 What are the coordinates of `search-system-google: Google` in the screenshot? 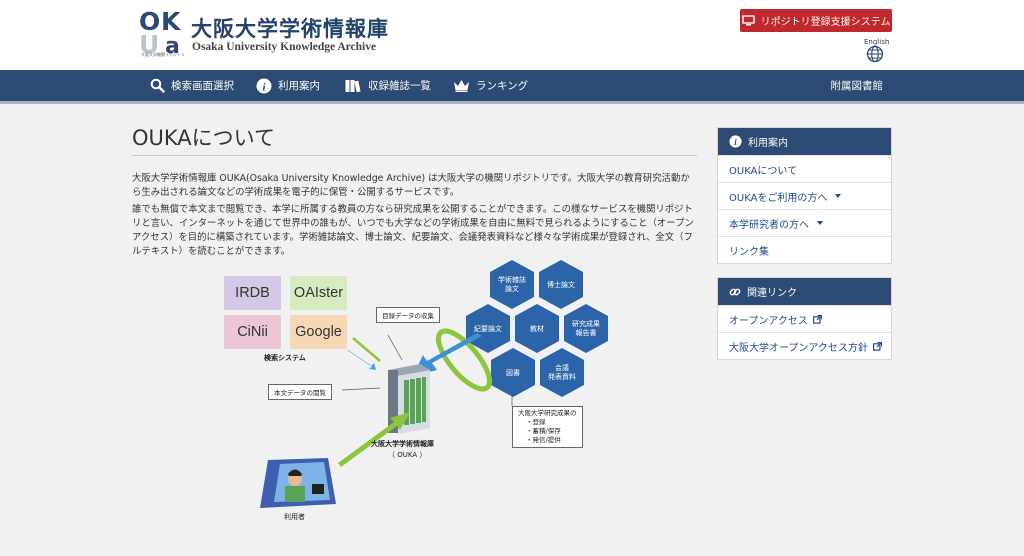 It's located at (318, 332).